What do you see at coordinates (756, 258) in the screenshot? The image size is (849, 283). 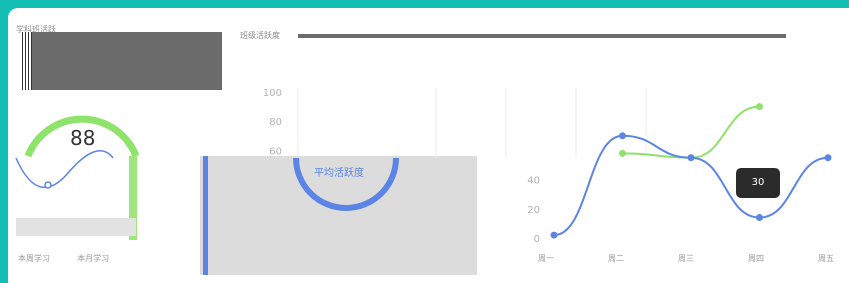 I see `x-tick-label: 周四` at bounding box center [756, 258].